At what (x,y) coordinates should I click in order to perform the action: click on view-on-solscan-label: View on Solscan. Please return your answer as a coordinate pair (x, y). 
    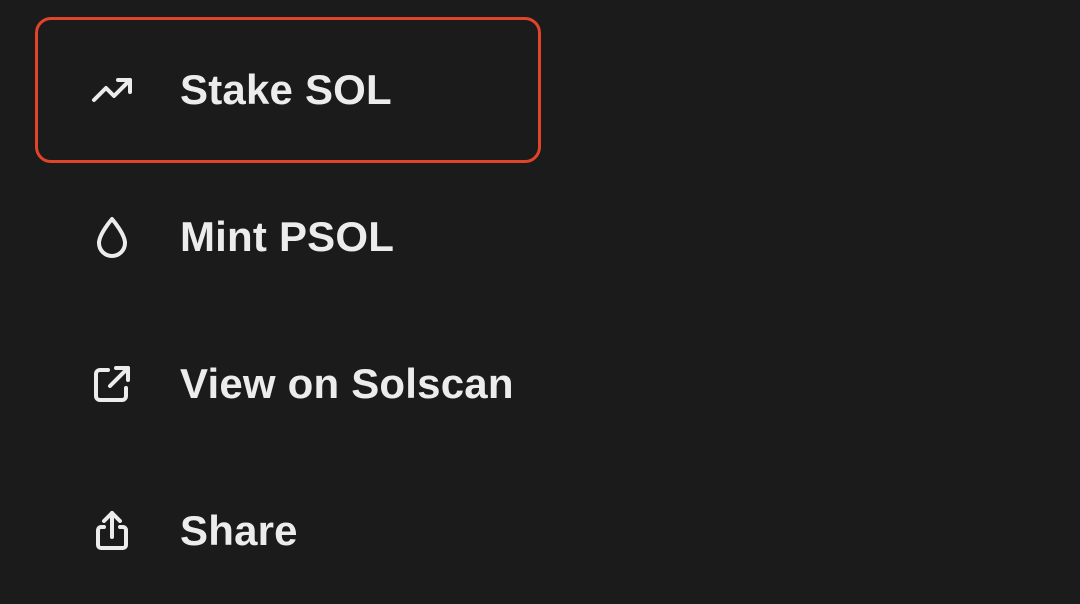
    Looking at the image, I should click on (347, 383).